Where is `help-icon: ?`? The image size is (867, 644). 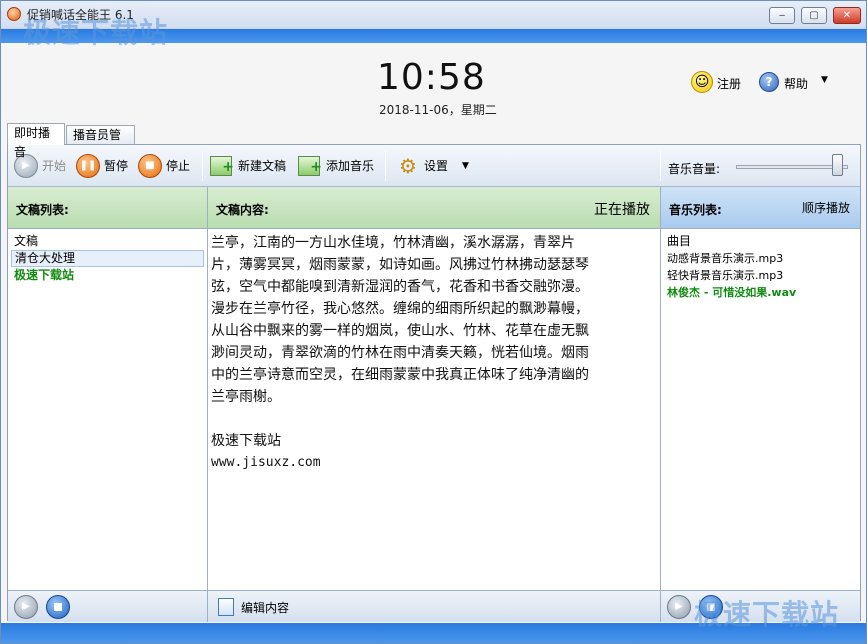
help-icon: ? is located at coordinates (769, 82).